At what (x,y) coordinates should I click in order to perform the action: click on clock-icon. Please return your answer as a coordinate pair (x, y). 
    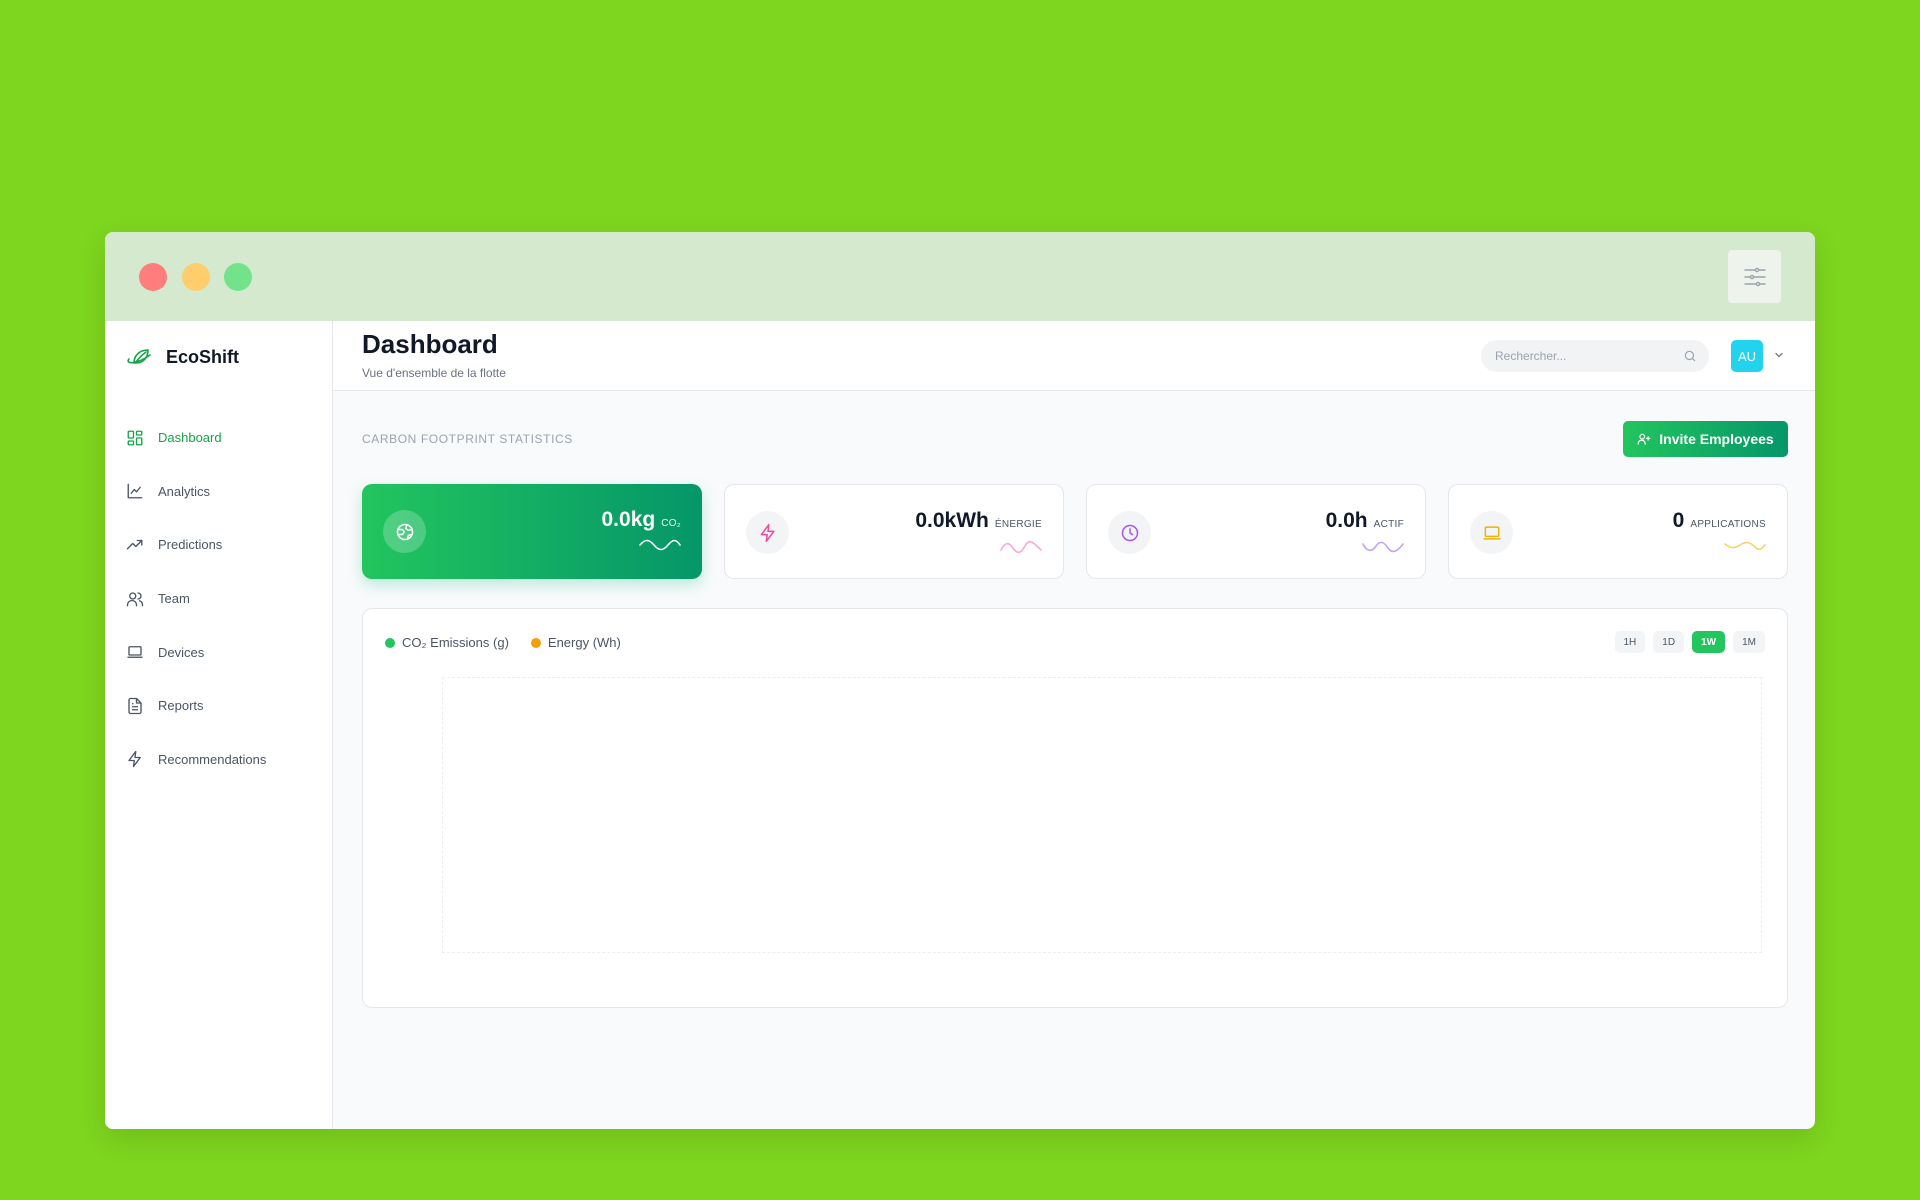
    Looking at the image, I should click on (1129, 532).